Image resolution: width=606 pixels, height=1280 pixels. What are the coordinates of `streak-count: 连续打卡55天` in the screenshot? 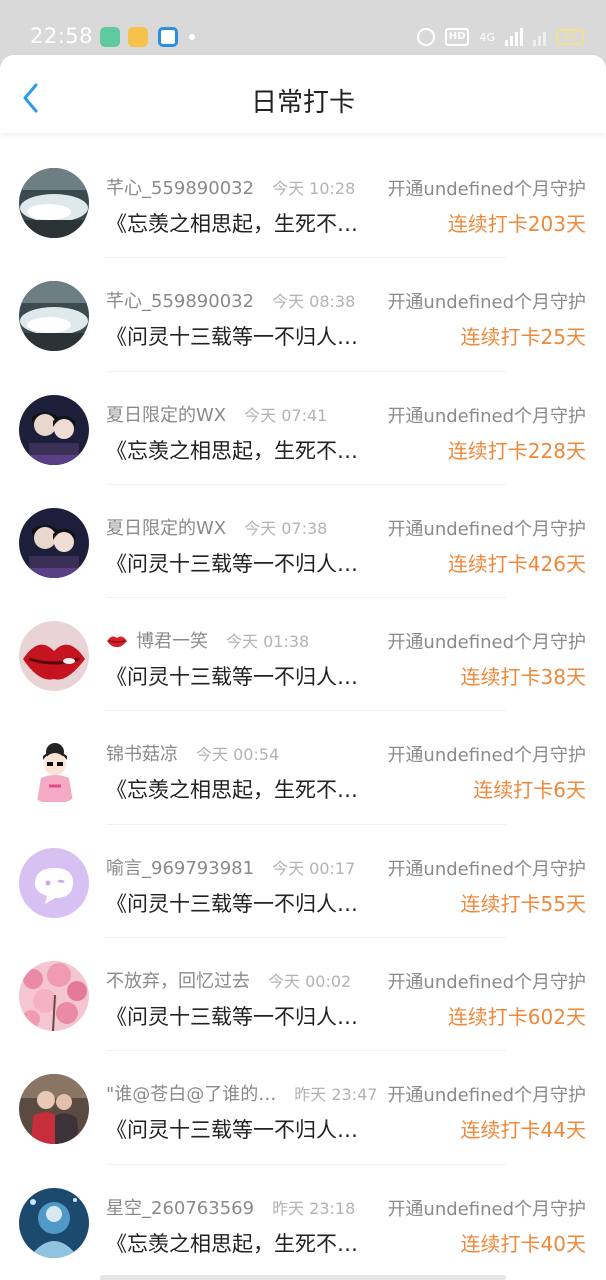 It's located at (523, 903).